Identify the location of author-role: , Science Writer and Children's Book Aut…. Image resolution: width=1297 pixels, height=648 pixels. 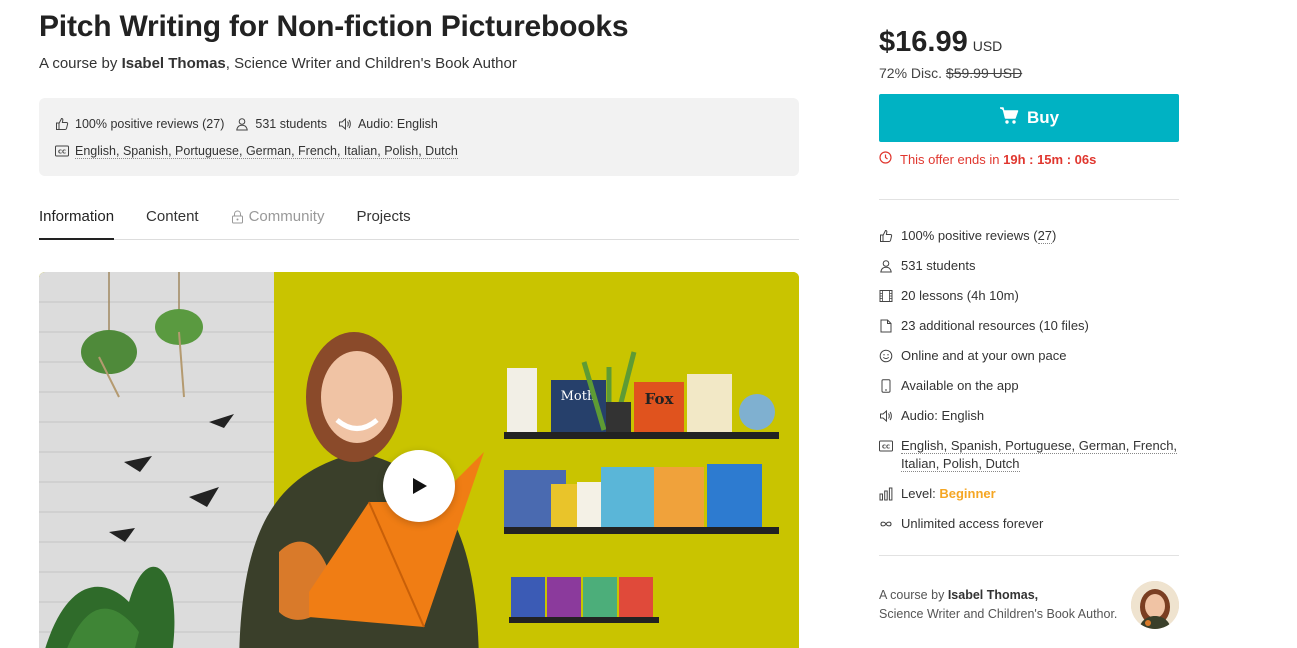
(371, 63).